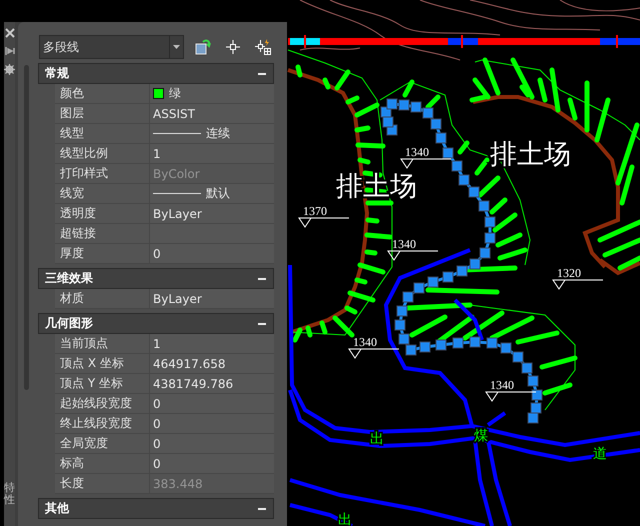 This screenshot has width=640, height=526. I want to click on property-label: 顶点 Y 坐标, so click(102, 383).